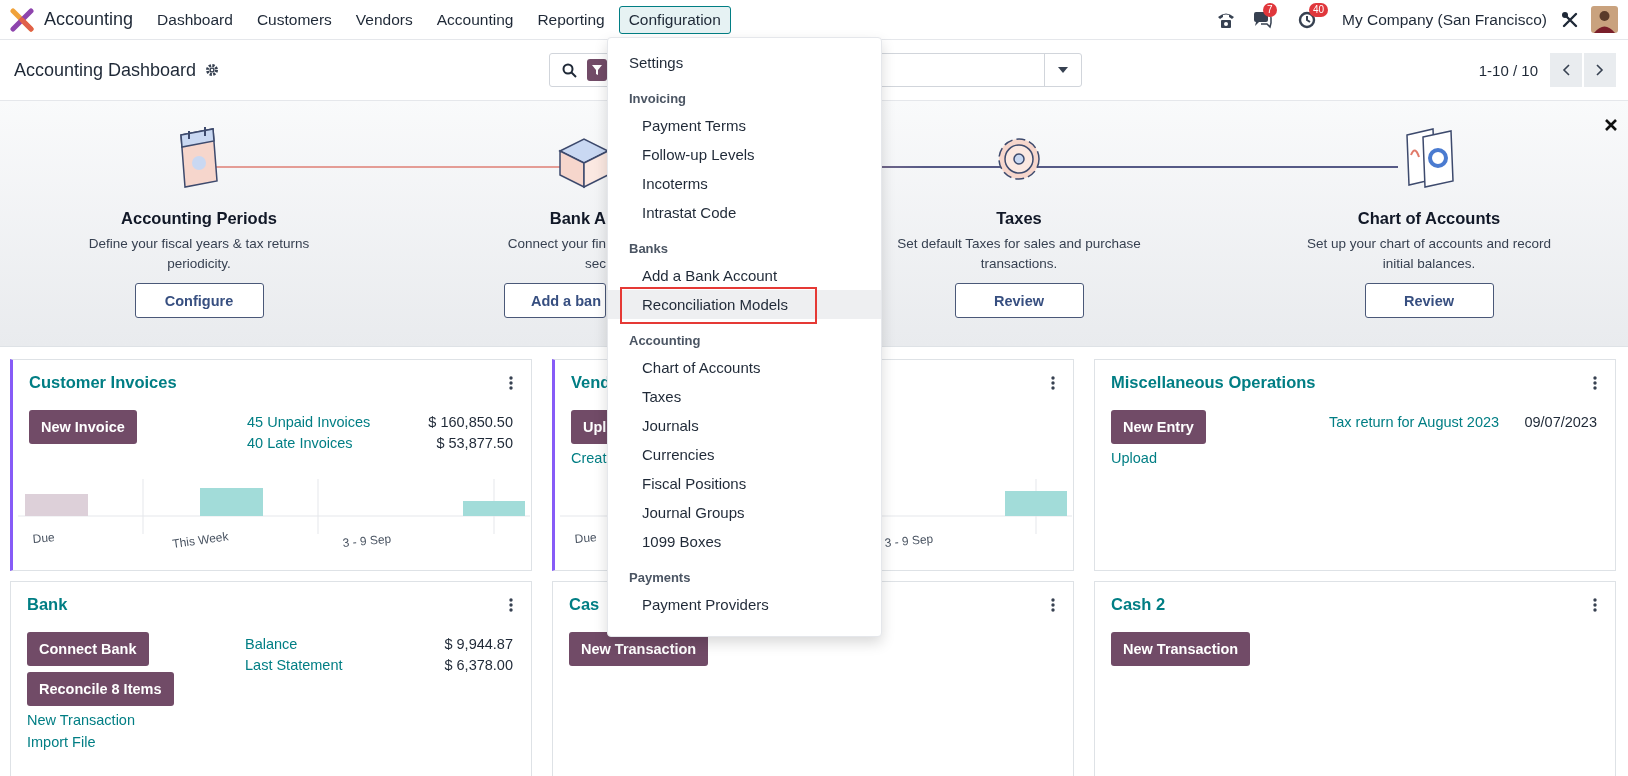  What do you see at coordinates (1429, 218) in the screenshot?
I see `step-title: Chart of Accounts` at bounding box center [1429, 218].